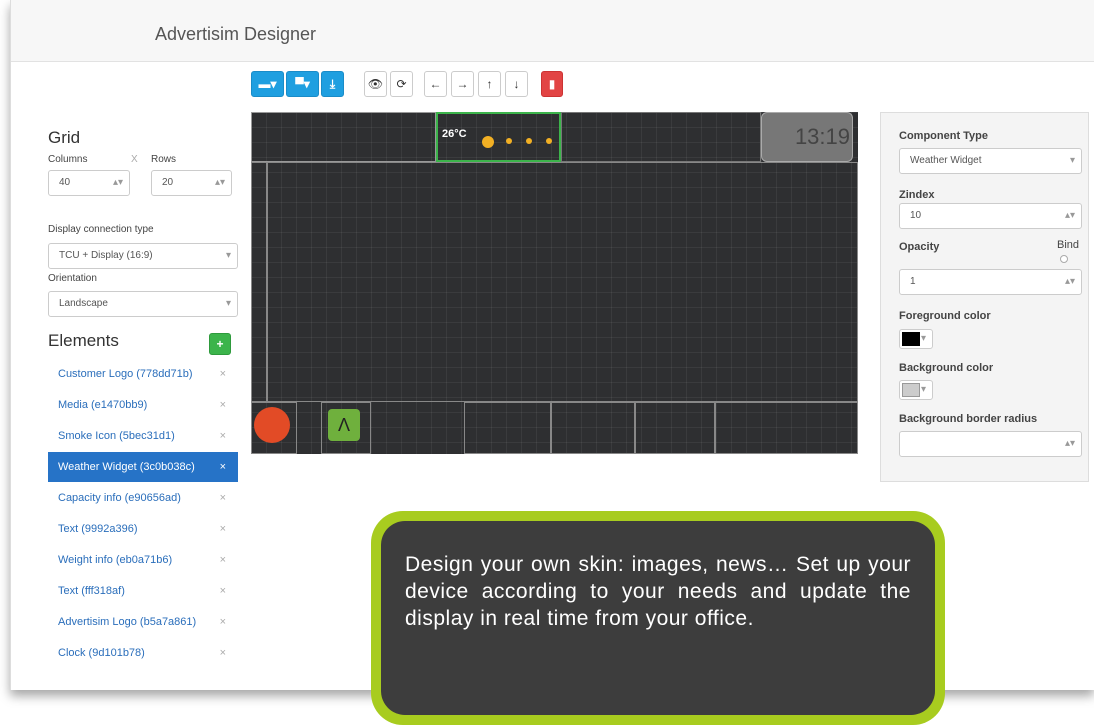 This screenshot has width=1094, height=728. What do you see at coordinates (98, 529) in the screenshot?
I see `element-label: Text (9992a396)` at bounding box center [98, 529].